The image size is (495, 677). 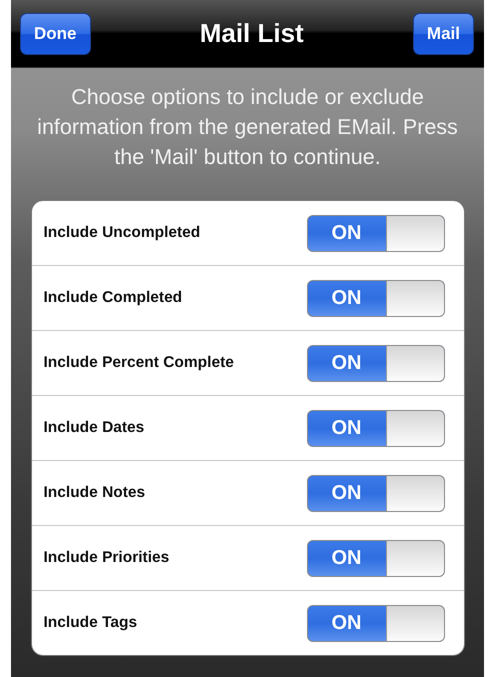 What do you see at coordinates (55, 33) in the screenshot?
I see `done-button: Done` at bounding box center [55, 33].